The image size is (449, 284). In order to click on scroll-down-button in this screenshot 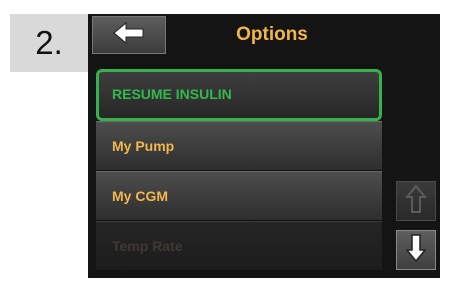, I will do `click(416, 250)`.